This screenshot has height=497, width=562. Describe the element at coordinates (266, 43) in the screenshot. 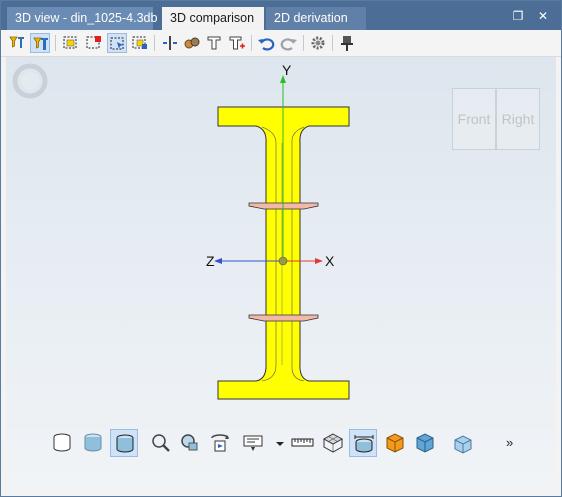

I see `undo-icon` at that location.